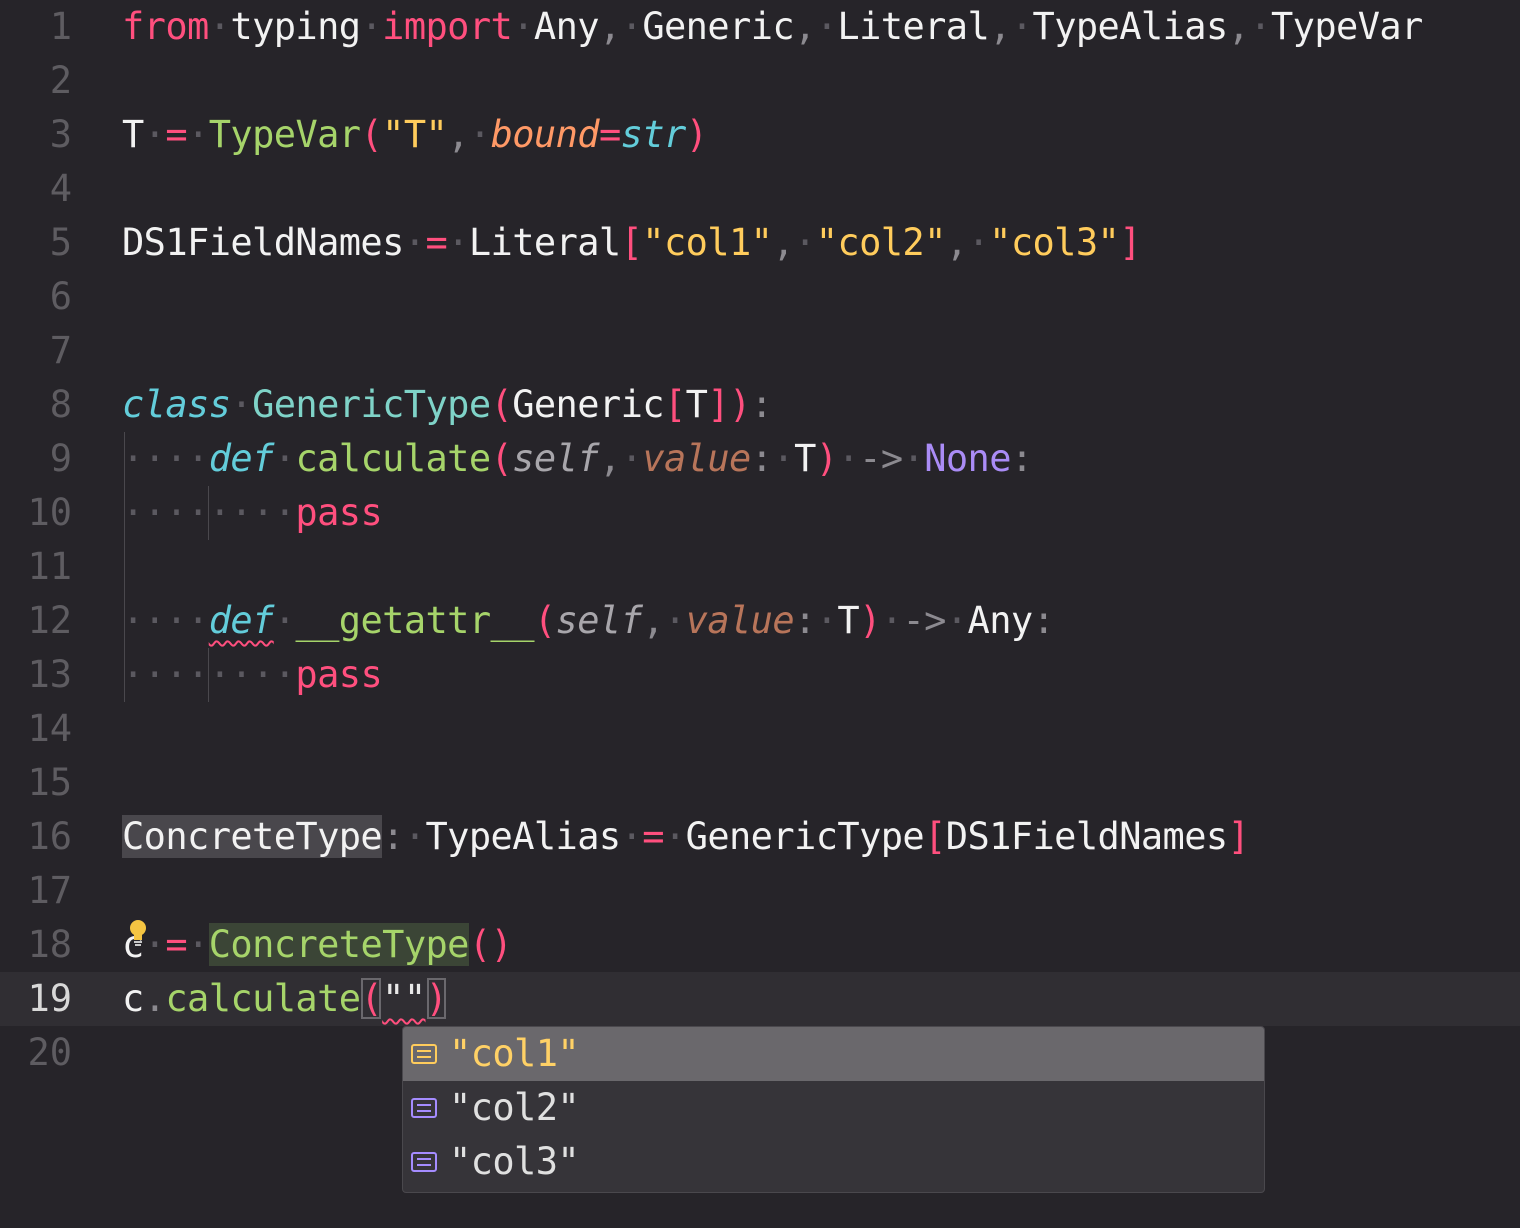 Image resolution: width=1520 pixels, height=1228 pixels. What do you see at coordinates (881, 242) in the screenshot?
I see `string-literal: "col2"` at bounding box center [881, 242].